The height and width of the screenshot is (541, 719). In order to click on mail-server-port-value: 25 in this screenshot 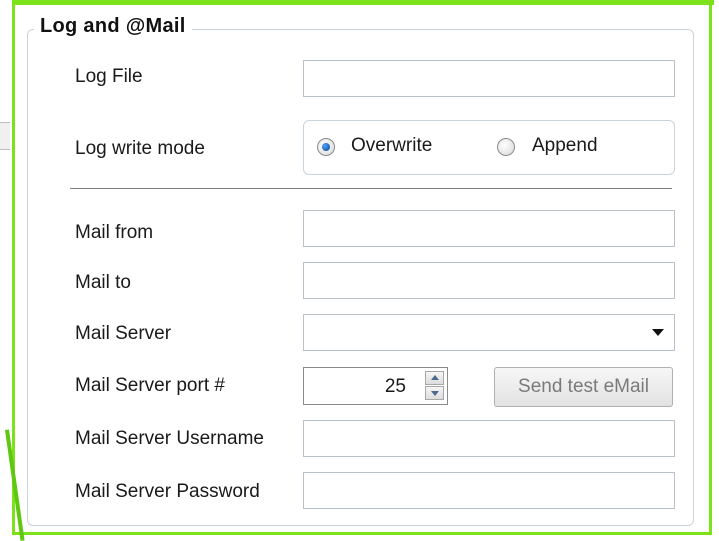, I will do `click(355, 387)`.